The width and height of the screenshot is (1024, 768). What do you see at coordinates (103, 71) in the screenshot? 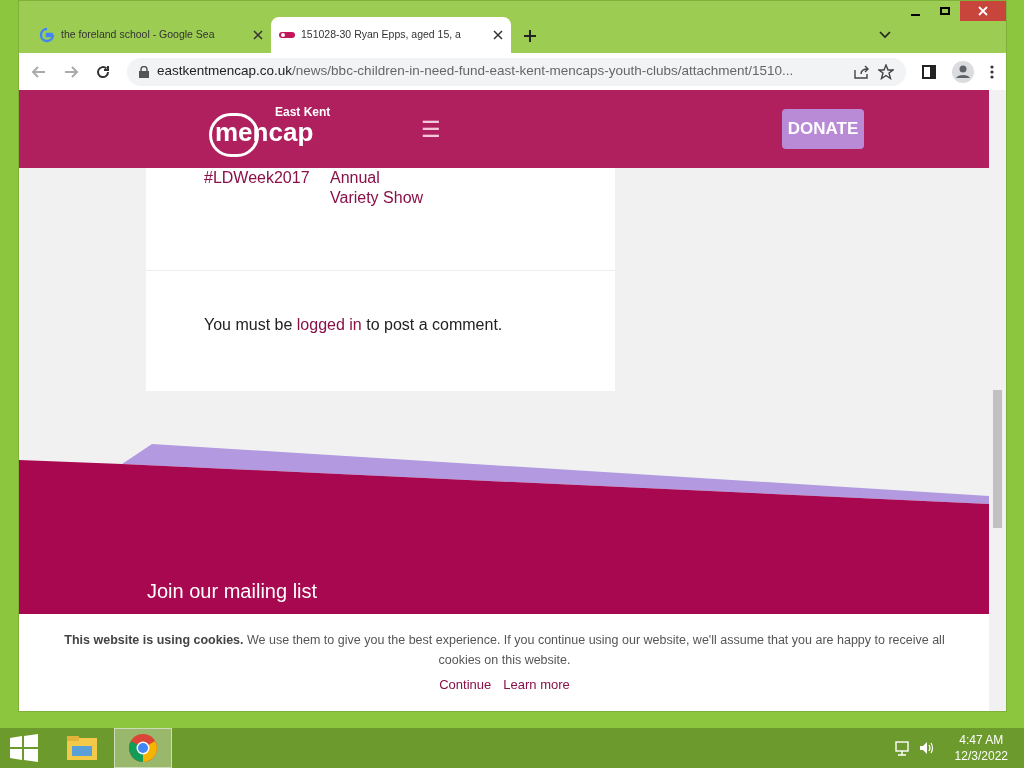
I see `reload-icon` at bounding box center [103, 71].